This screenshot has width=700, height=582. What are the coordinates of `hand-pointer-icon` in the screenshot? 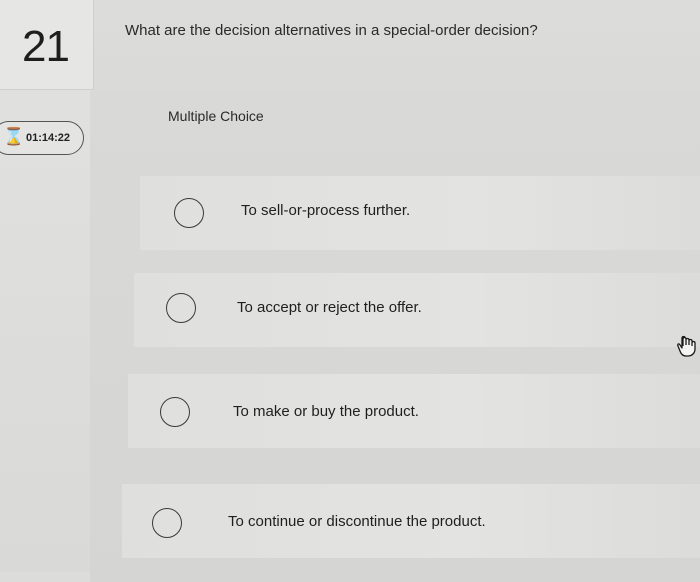 It's located at (686, 346).